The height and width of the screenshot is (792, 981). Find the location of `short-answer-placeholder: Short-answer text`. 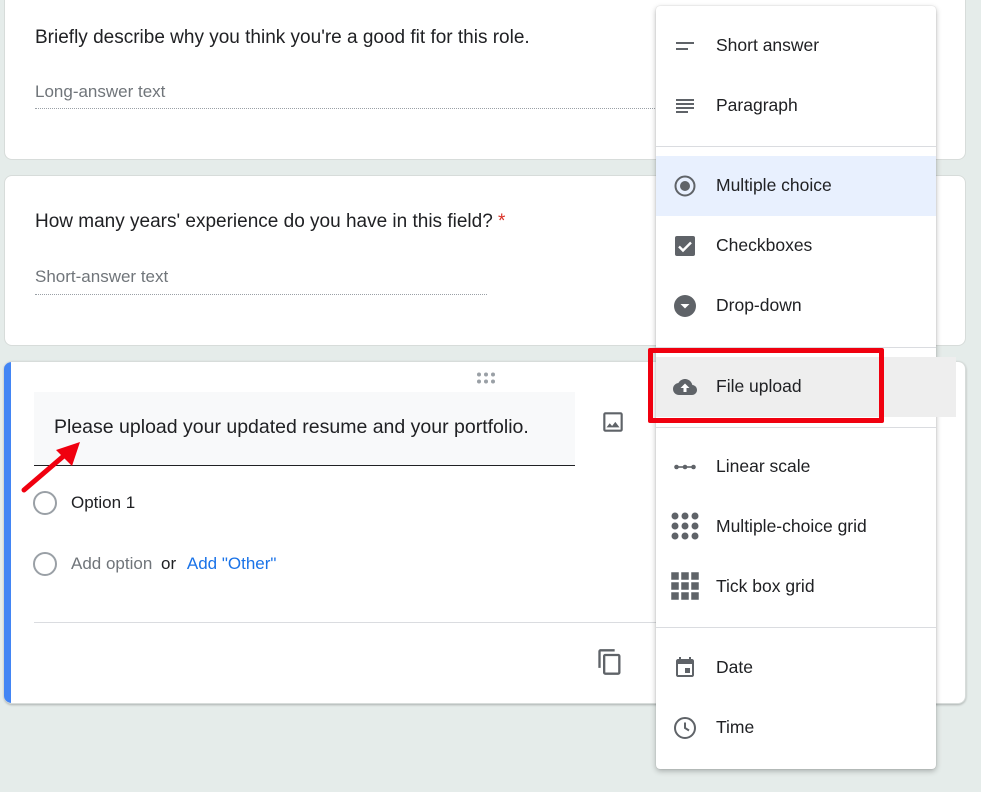

short-answer-placeholder: Short-answer text is located at coordinates (102, 276).